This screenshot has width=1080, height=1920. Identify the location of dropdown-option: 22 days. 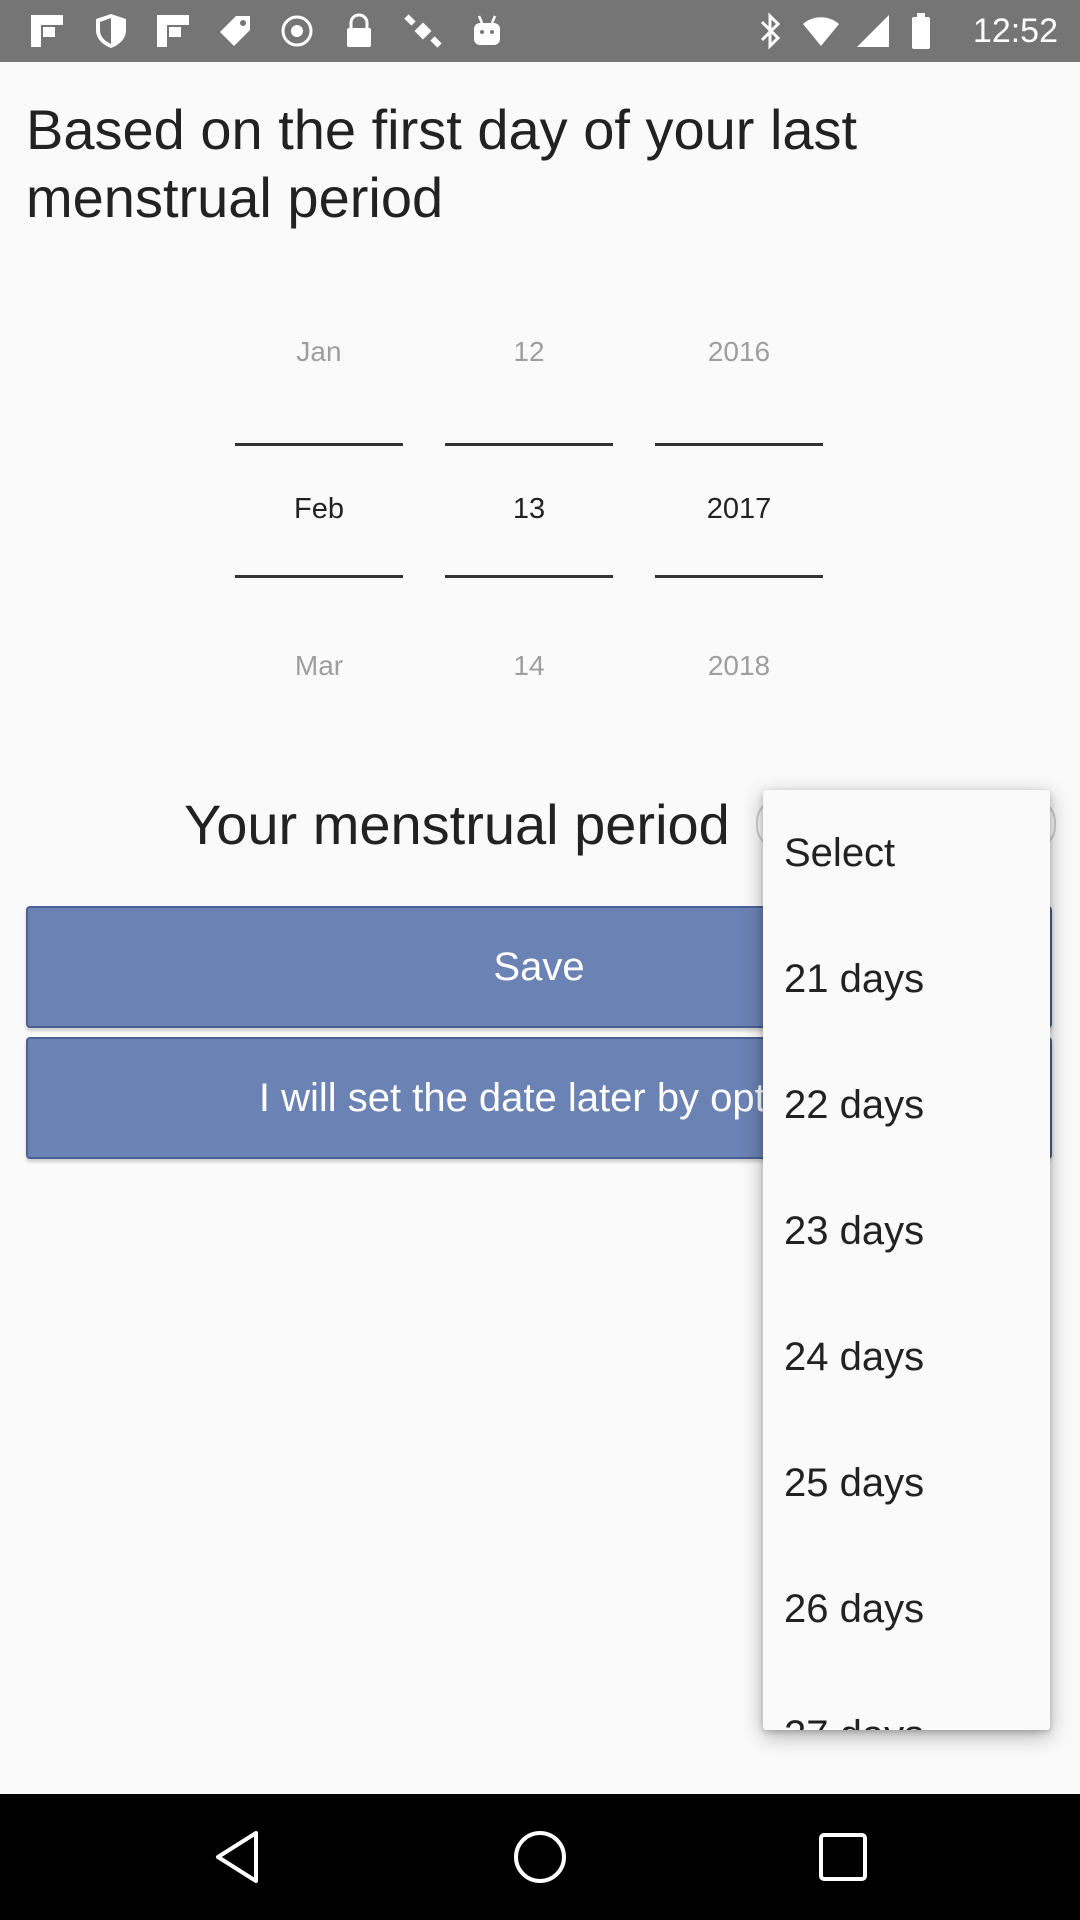
(906, 1105).